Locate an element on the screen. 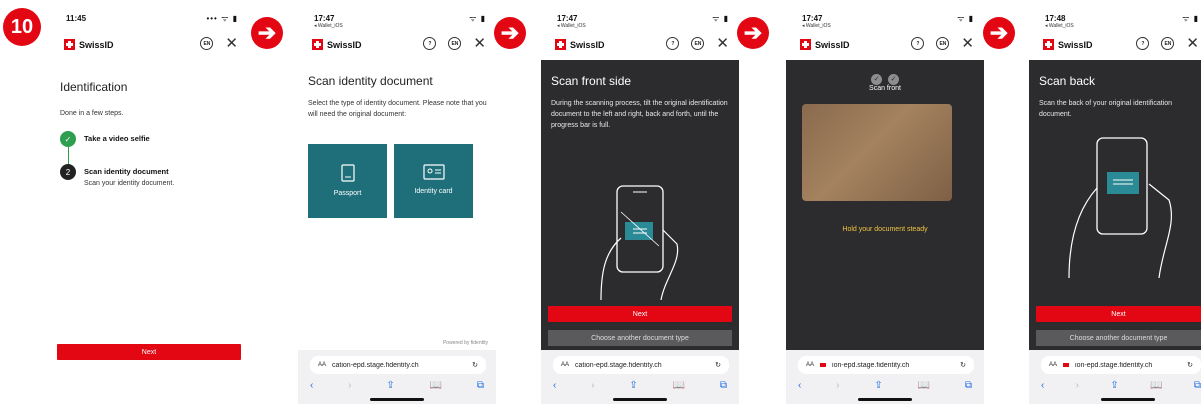 This screenshot has height=406, width=1201. step-number-badge: 10 is located at coordinates (22, 27).